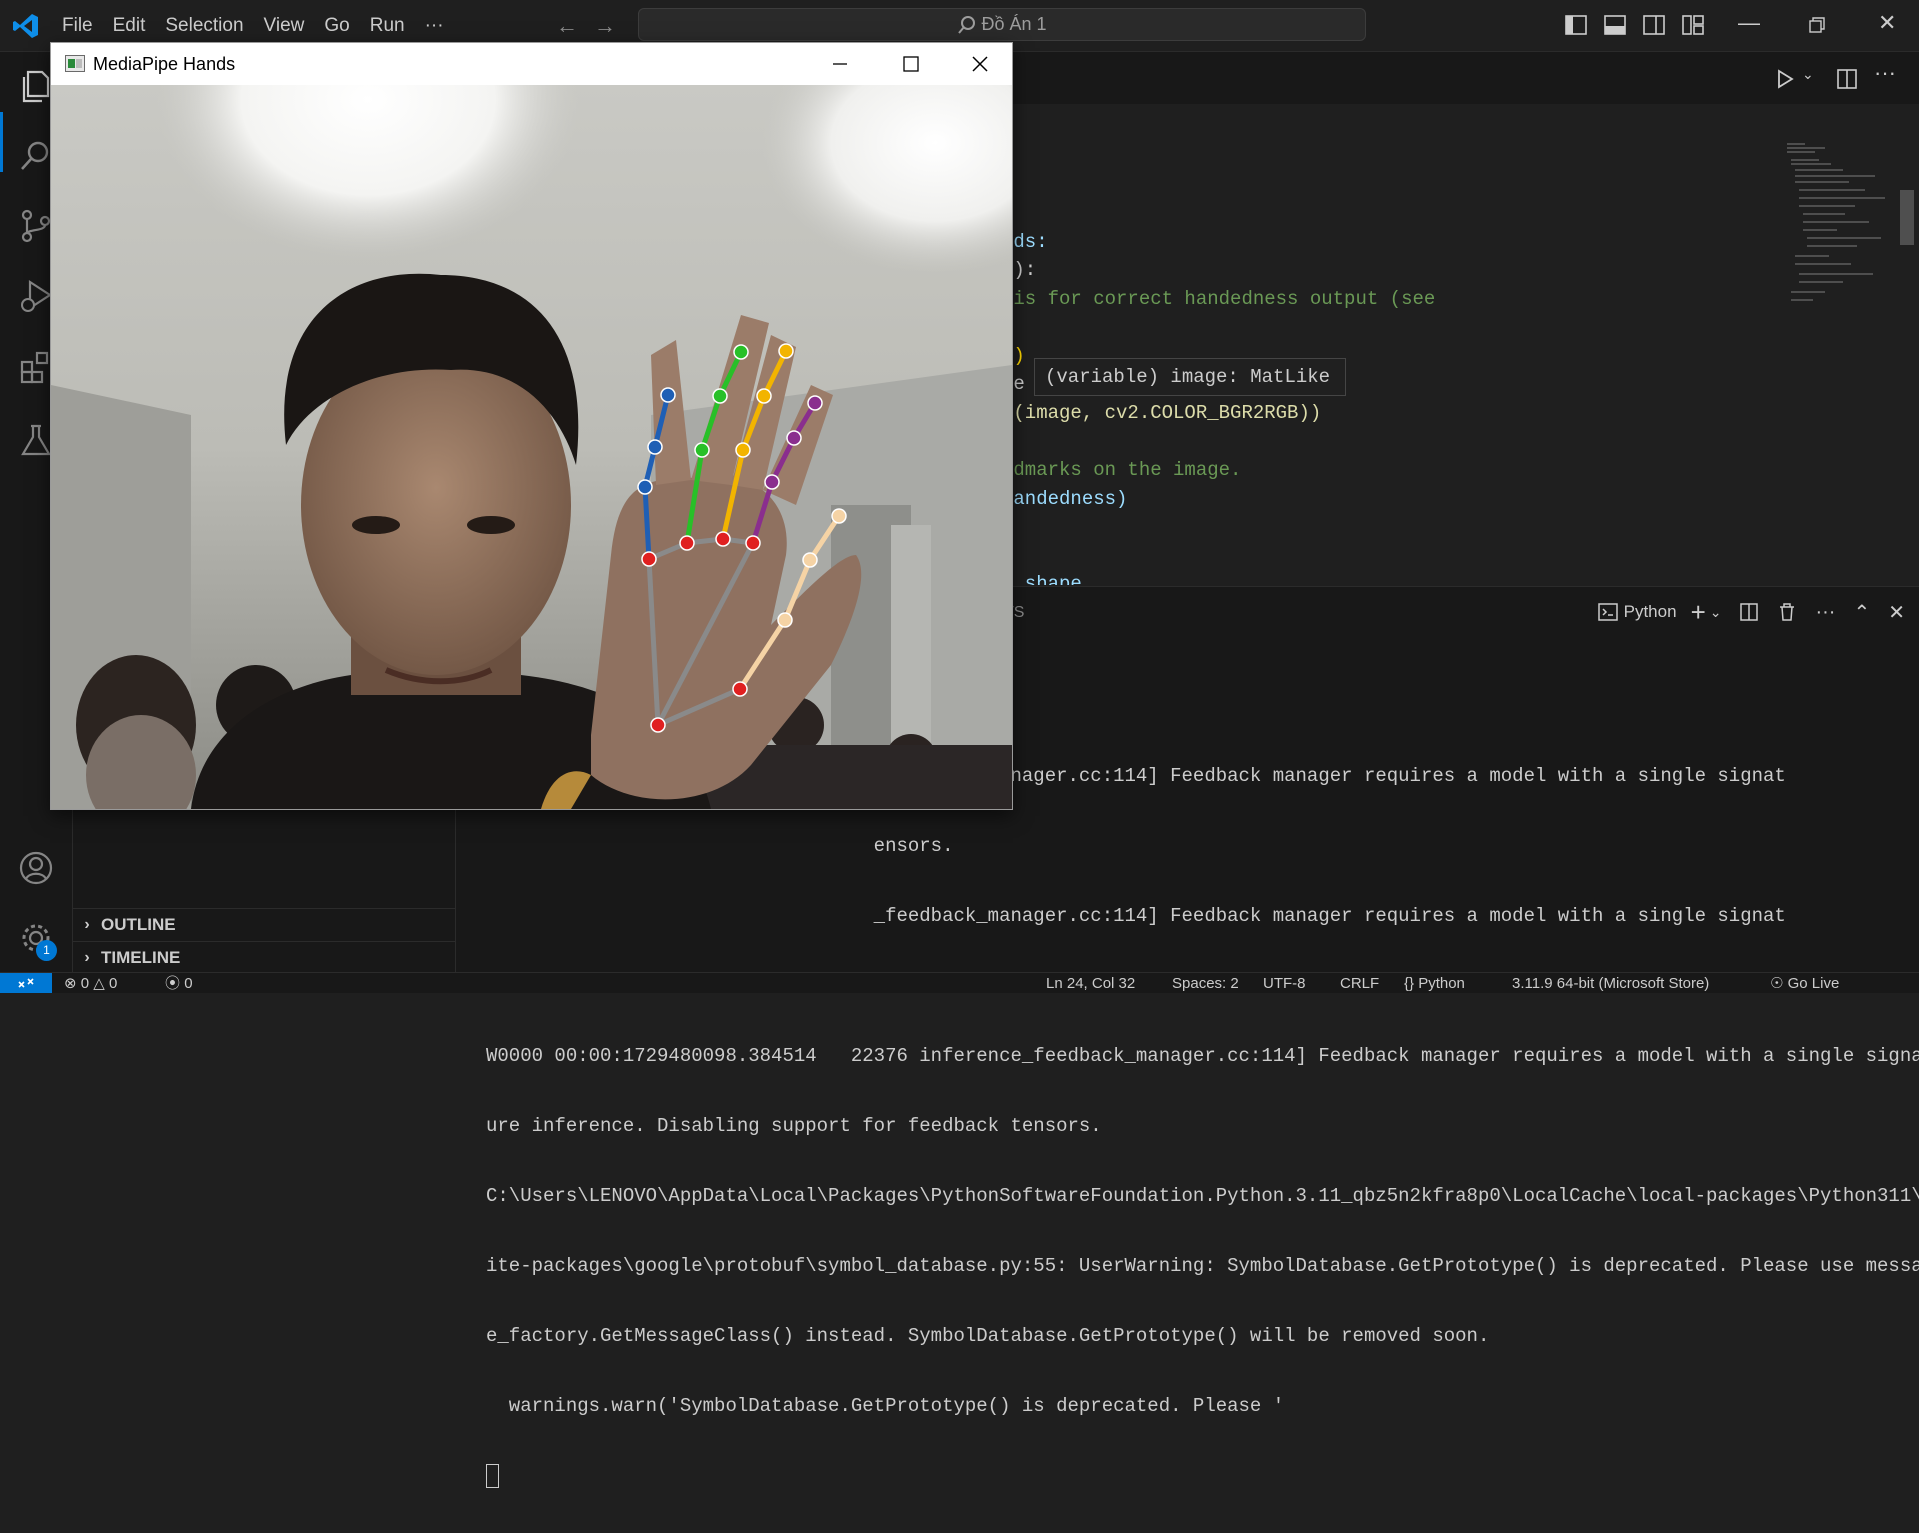 The width and height of the screenshot is (1919, 1533). What do you see at coordinates (1607, 612) in the screenshot?
I see `terminal-icon` at bounding box center [1607, 612].